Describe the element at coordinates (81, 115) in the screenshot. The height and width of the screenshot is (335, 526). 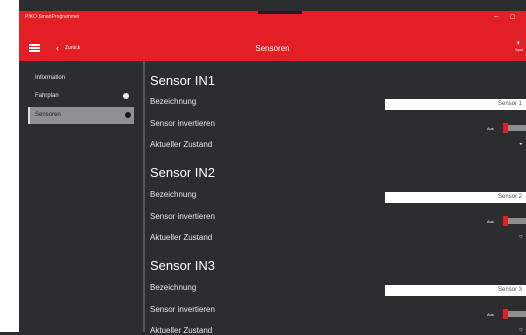
I see `sidebar-item-sensoren: Sensoren` at that location.